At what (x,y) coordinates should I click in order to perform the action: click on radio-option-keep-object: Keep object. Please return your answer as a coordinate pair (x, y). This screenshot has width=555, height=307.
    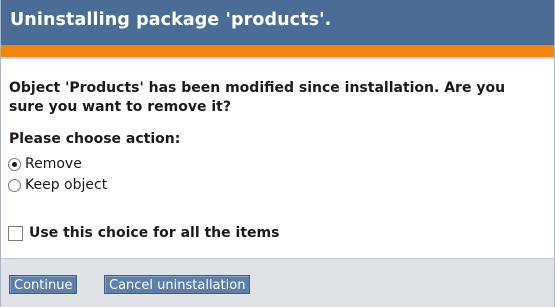
    Looking at the image, I should click on (57, 185).